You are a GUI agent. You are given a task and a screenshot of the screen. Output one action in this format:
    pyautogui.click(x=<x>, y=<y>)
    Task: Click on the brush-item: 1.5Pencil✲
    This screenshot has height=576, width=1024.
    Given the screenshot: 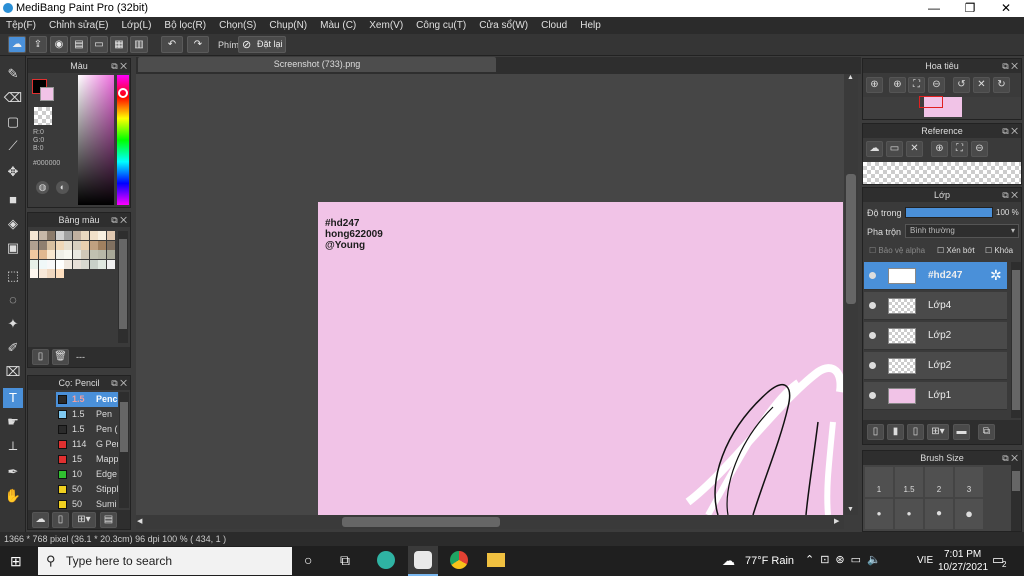 What is the action you would take?
    pyautogui.click(x=87, y=399)
    